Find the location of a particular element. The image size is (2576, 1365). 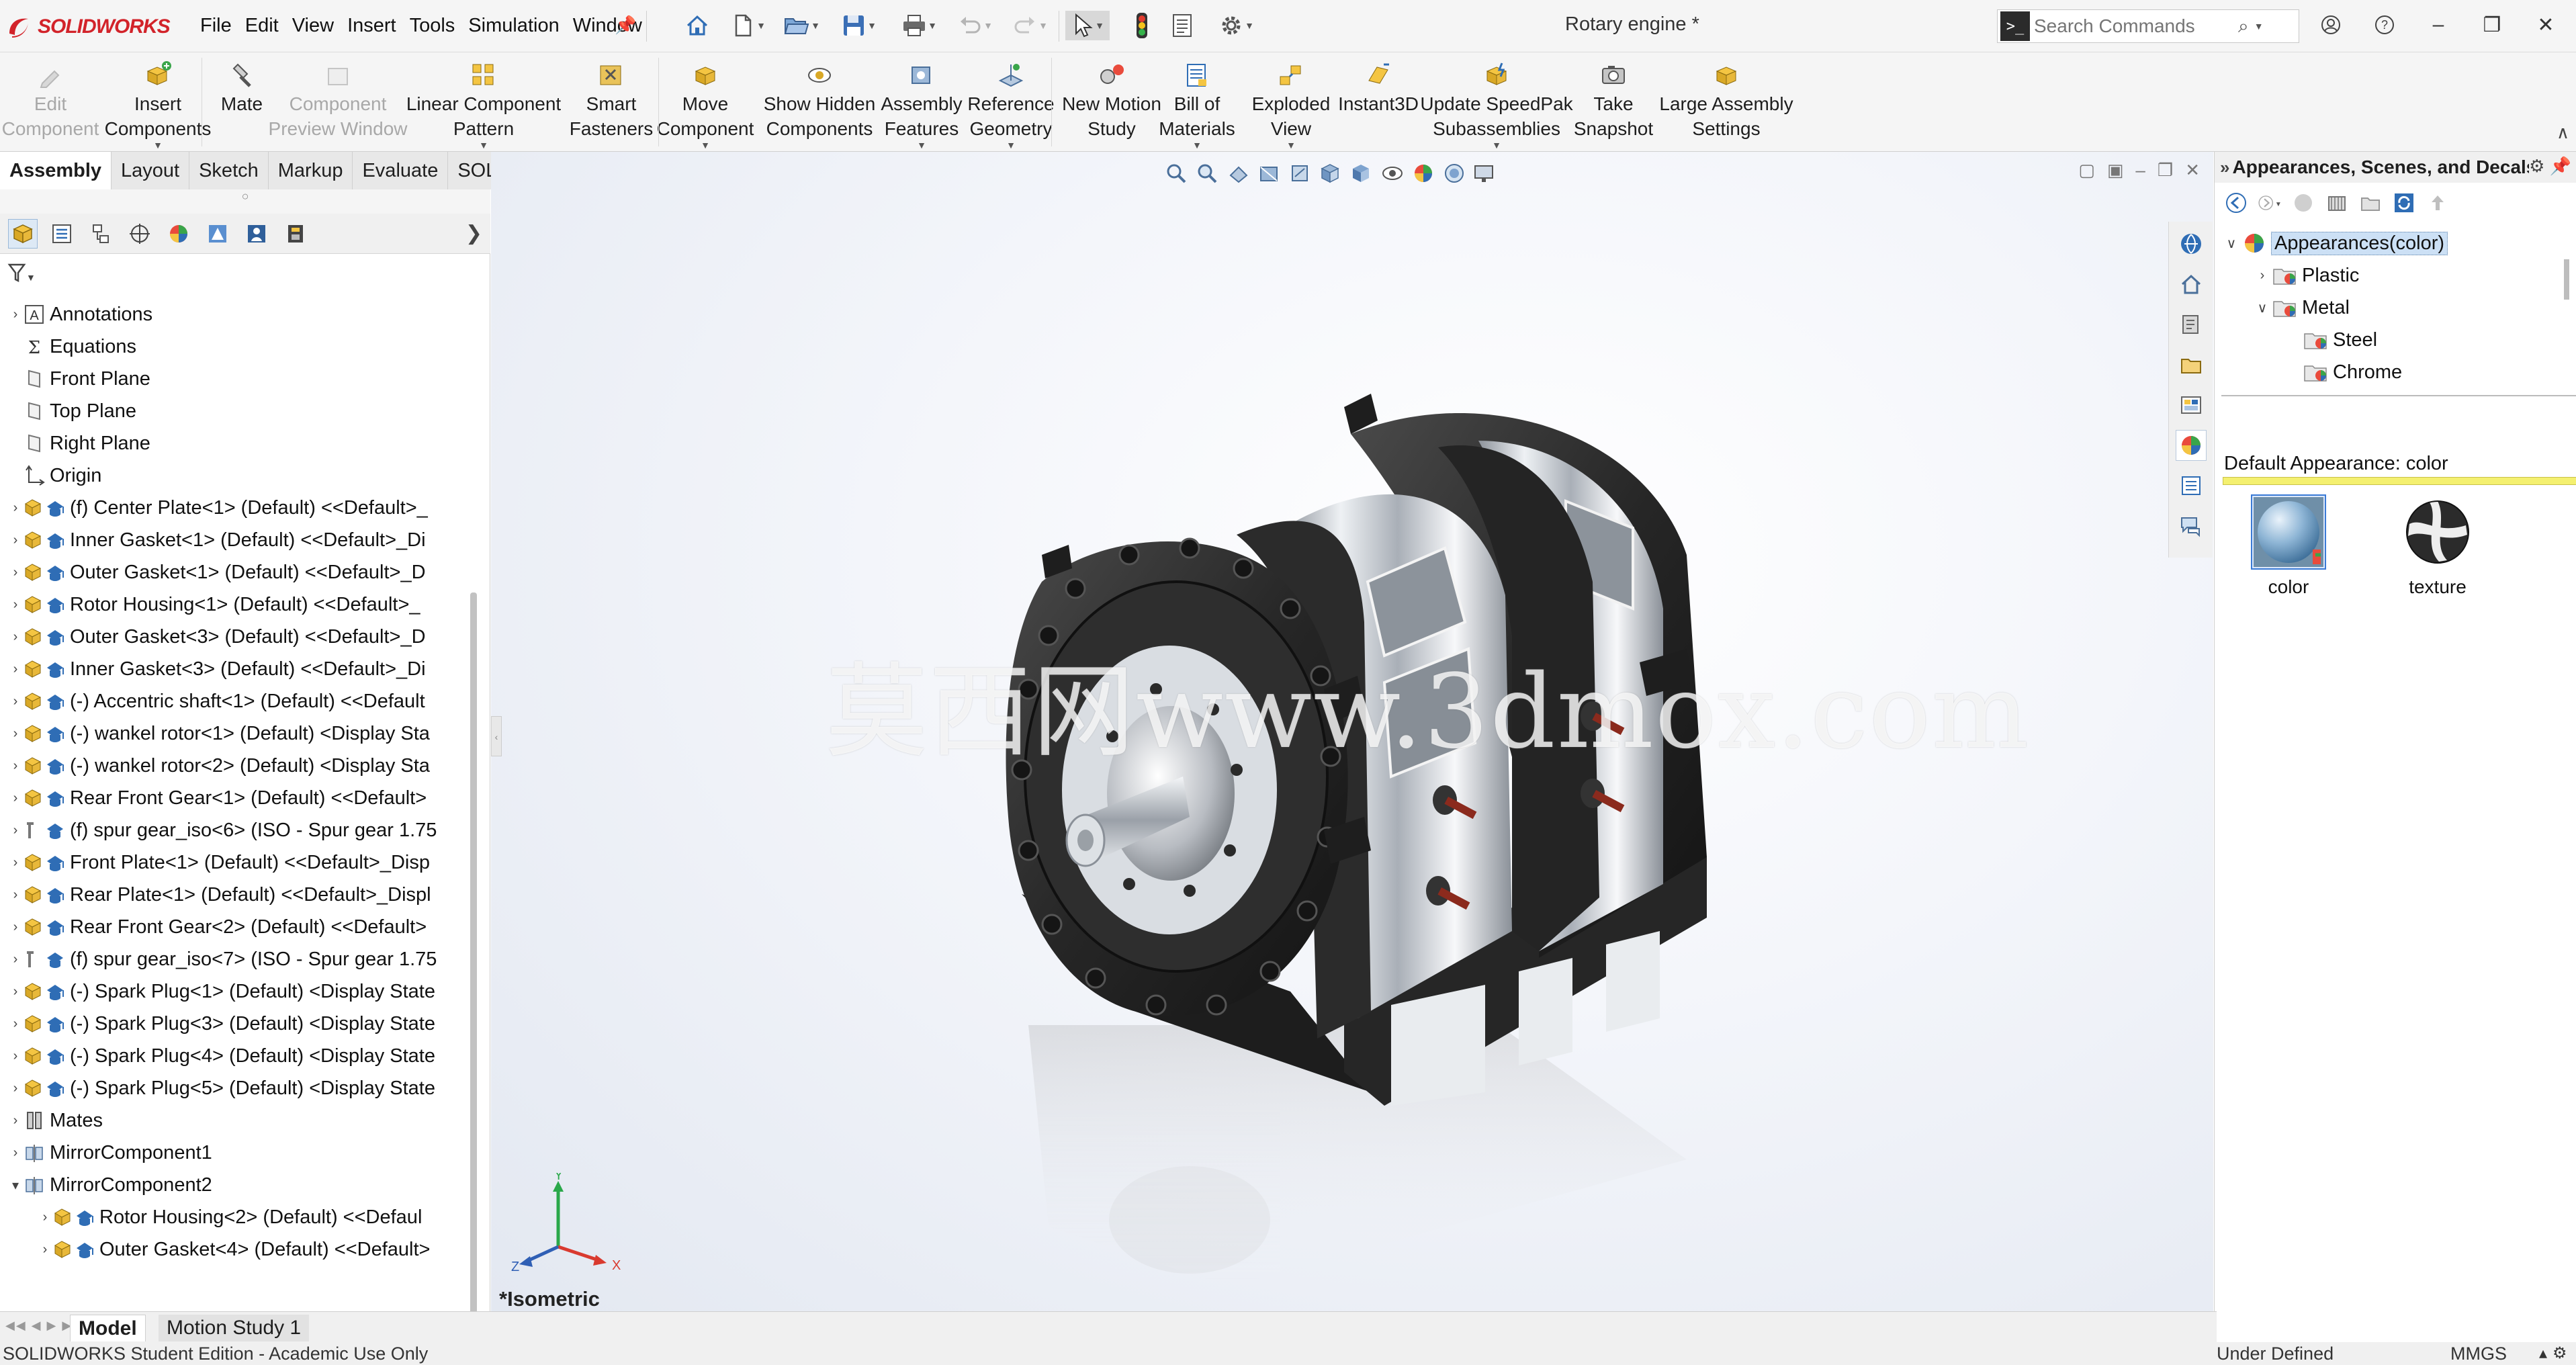

command-preview-window: Component Preview Window is located at coordinates (338, 102).